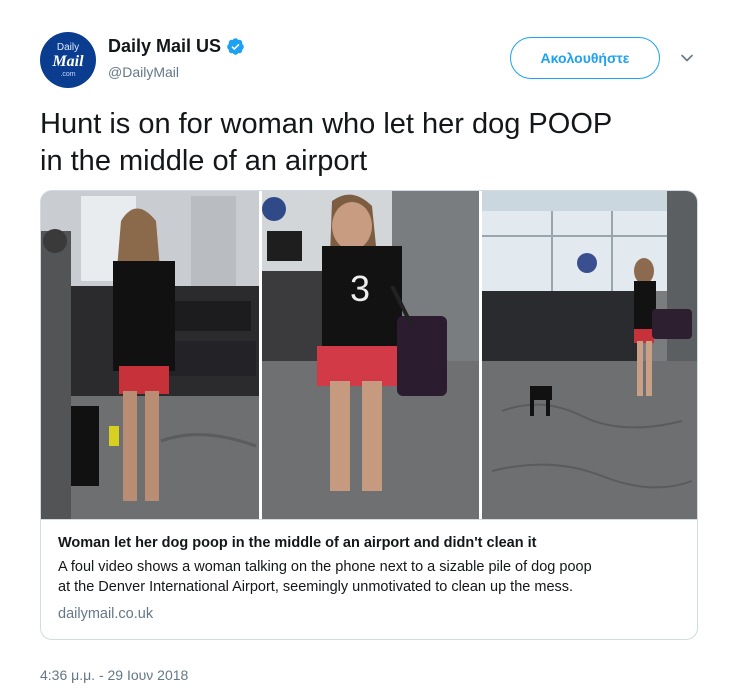 The image size is (735, 696). I want to click on author-name-row: Daily Mail US, so click(176, 46).